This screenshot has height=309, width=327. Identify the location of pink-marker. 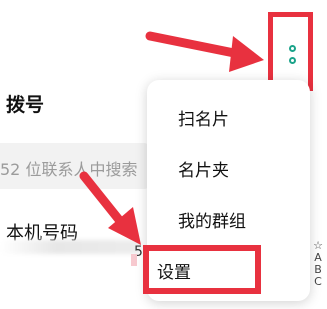
(134, 260).